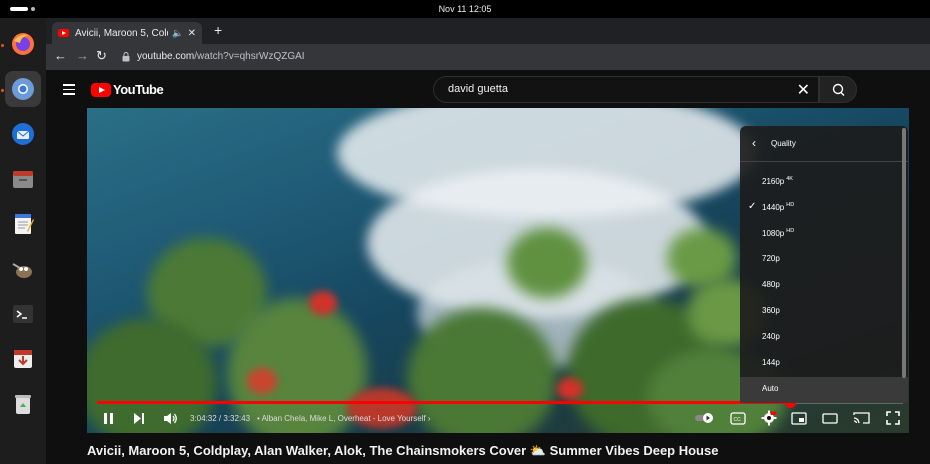  I want to click on address-bar: youtube.com/watch?v=qhsrWzQZGAI, so click(221, 56).